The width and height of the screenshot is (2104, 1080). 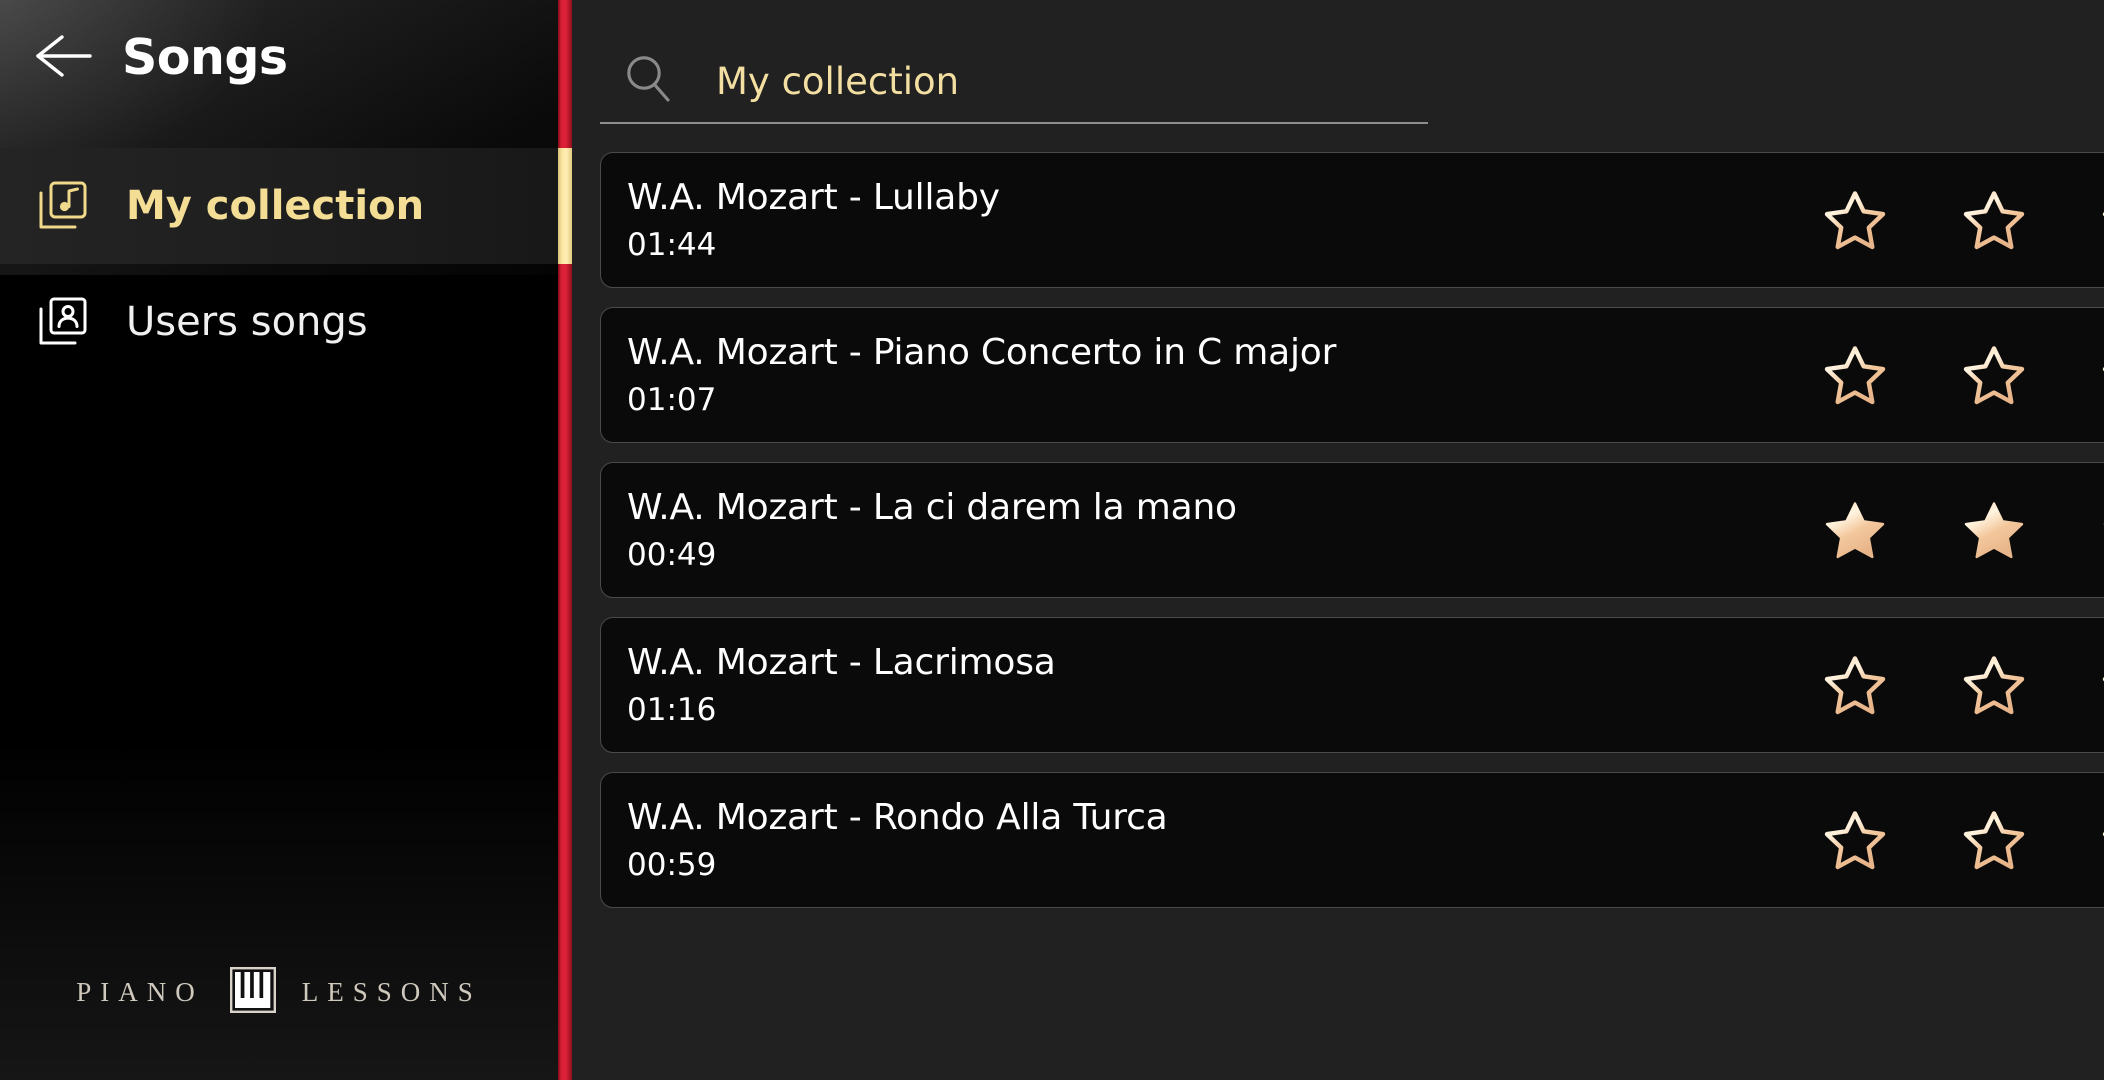 I want to click on table-row: W.A. Mozart - Lacrimosa 01:16, so click(x=1352, y=685).